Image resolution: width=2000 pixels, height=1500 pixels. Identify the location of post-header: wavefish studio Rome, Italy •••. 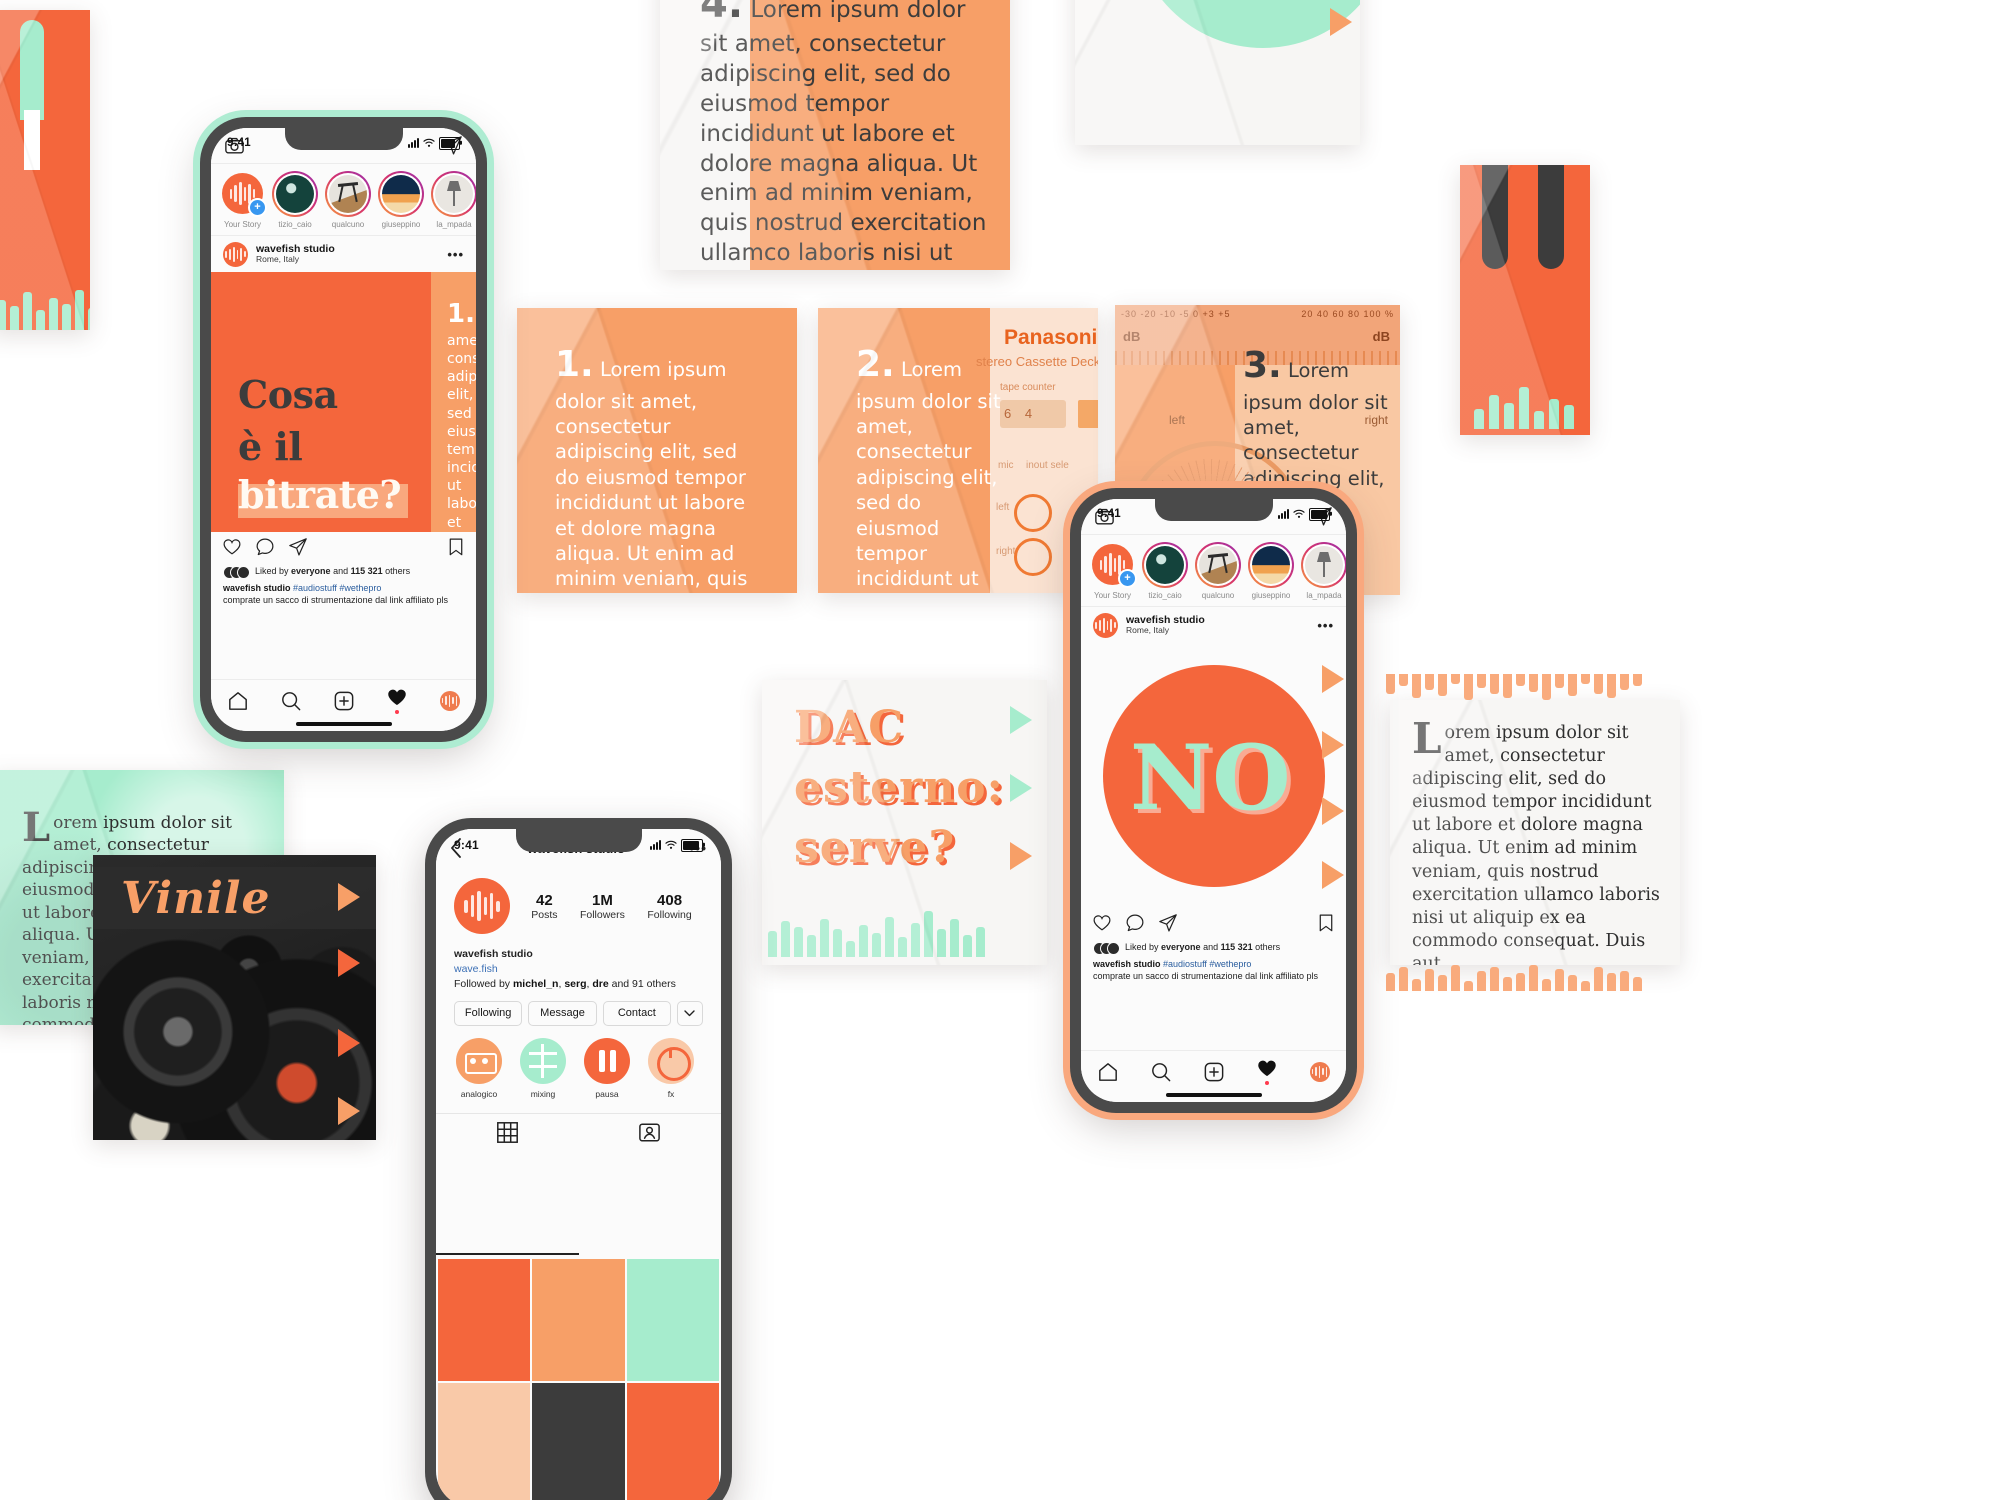
(343, 254).